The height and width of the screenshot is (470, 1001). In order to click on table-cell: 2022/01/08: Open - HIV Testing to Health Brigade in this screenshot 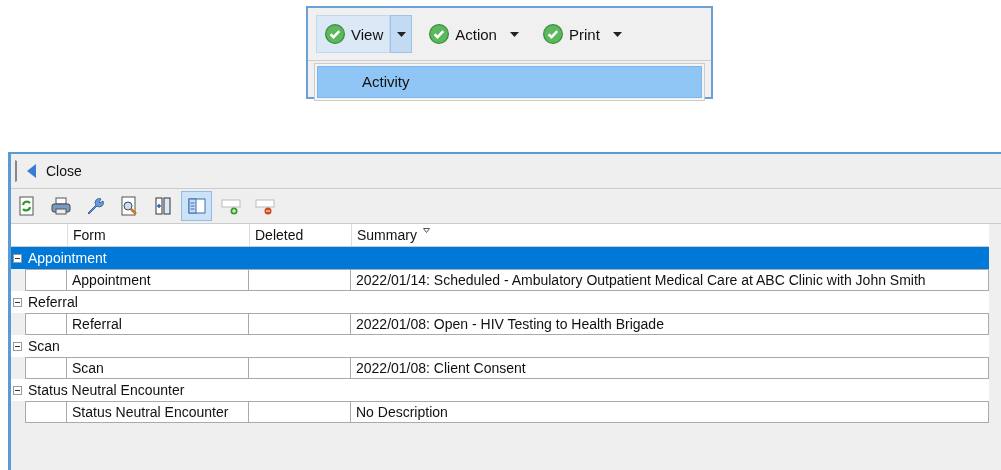, I will do `click(670, 324)`.